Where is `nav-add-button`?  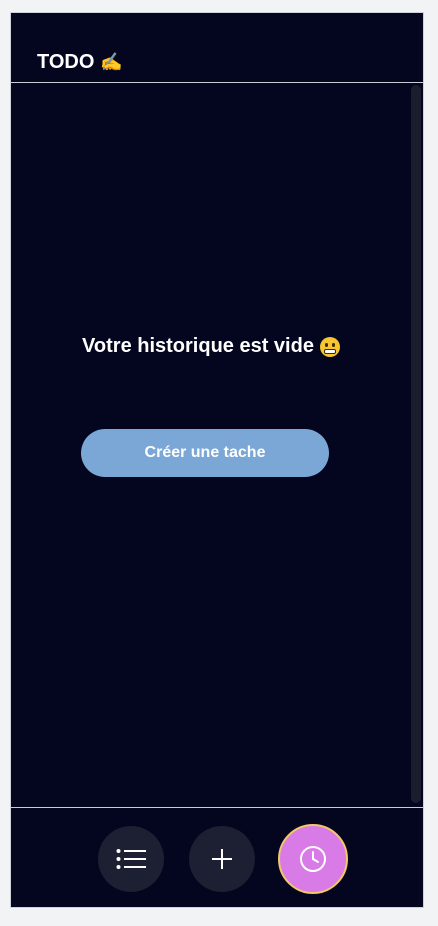
nav-add-button is located at coordinates (222, 859).